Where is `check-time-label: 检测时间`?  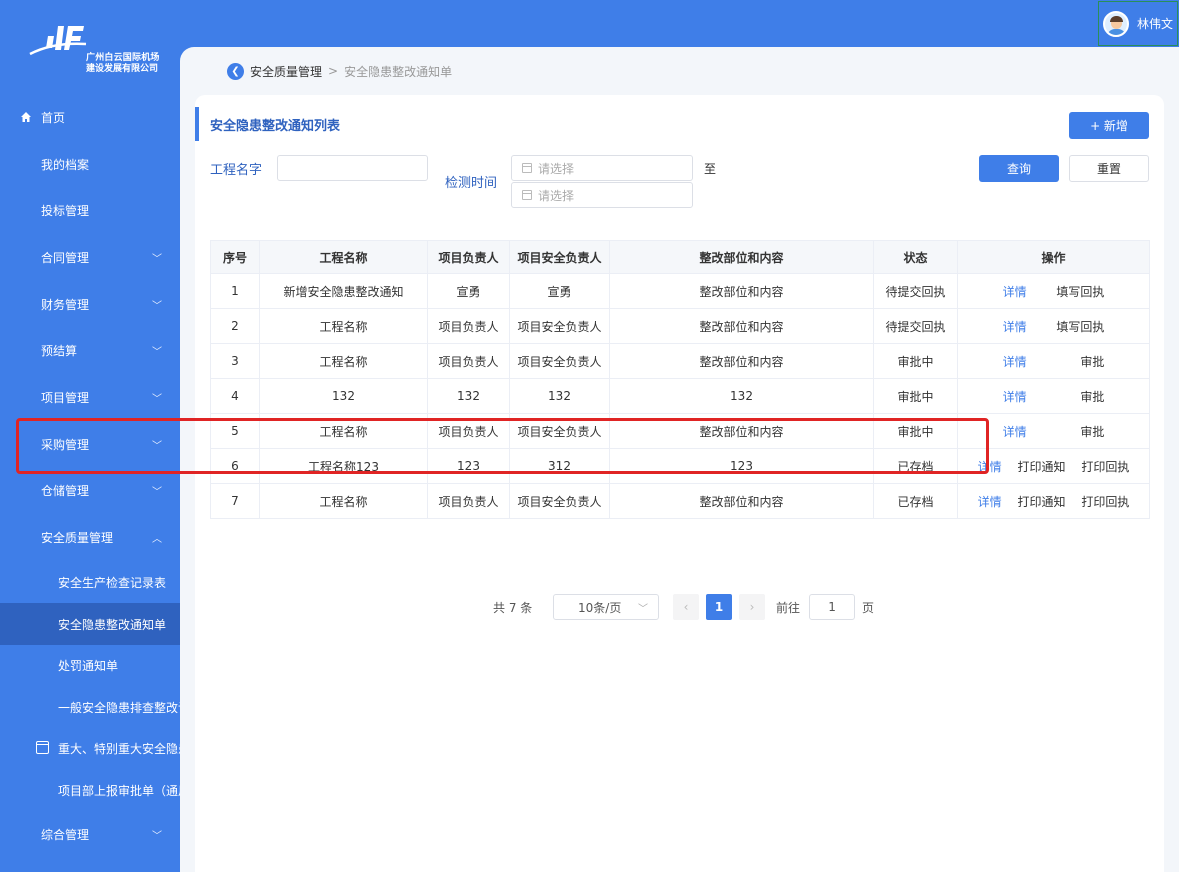
check-time-label: 检测时间 is located at coordinates (471, 183).